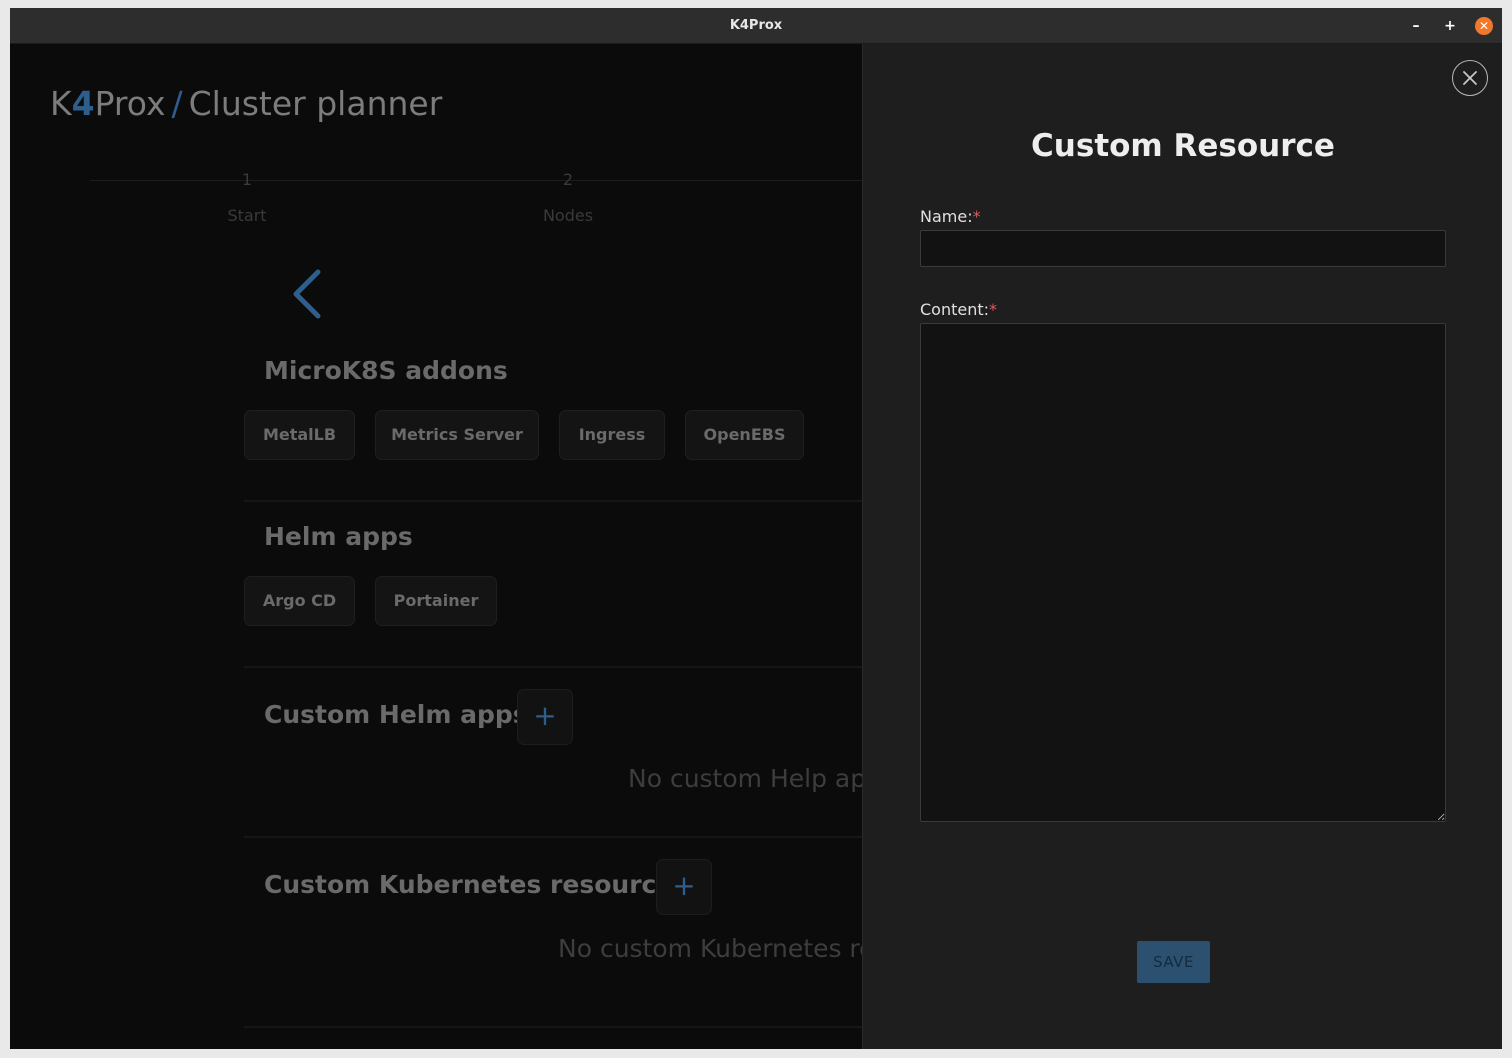 This screenshot has height=1058, width=1512. I want to click on window-title: K4Prox, so click(756, 25).